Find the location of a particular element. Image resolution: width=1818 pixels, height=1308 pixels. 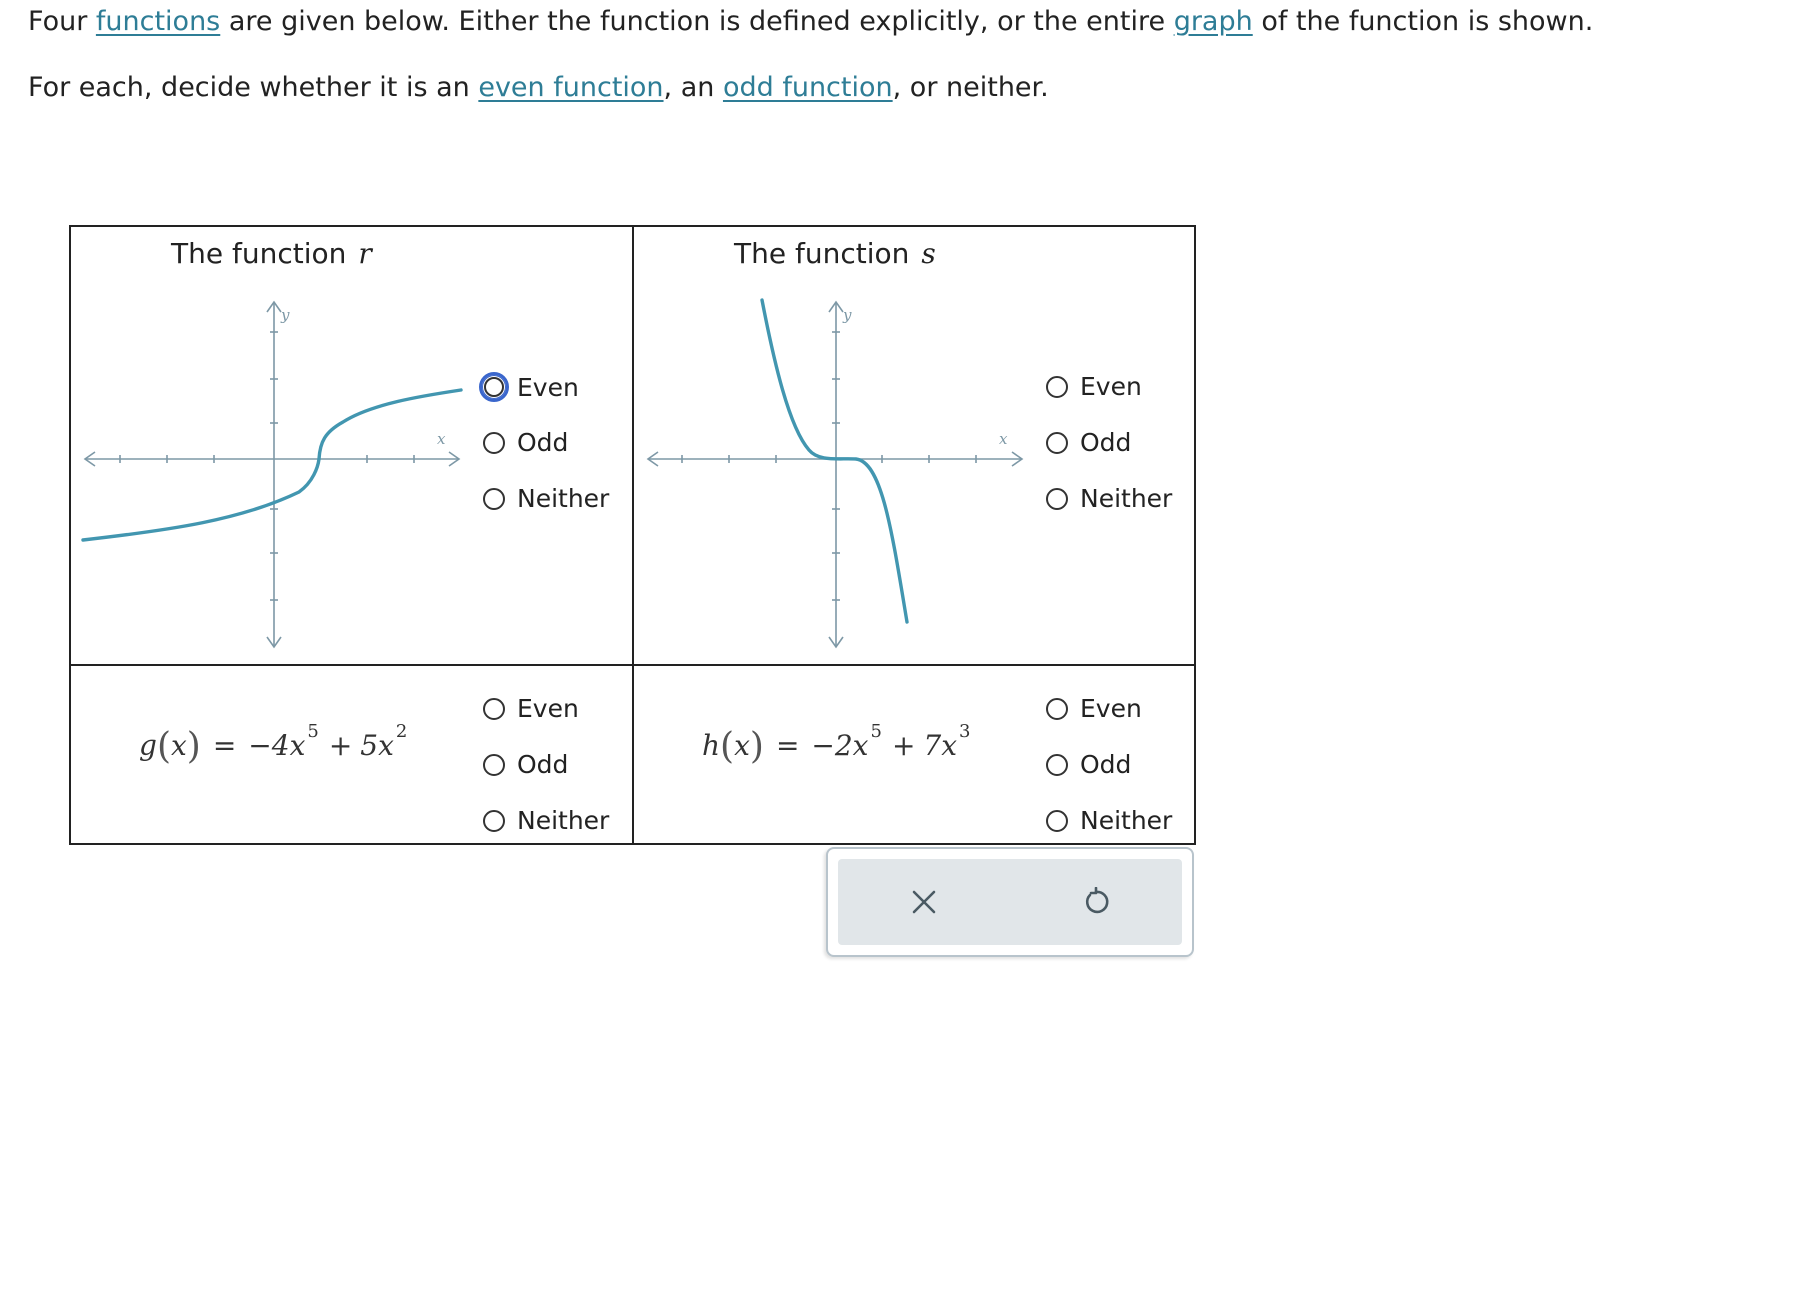

function-r-cell: The function r x y Even Odd Neither is located at coordinates (351, 445).